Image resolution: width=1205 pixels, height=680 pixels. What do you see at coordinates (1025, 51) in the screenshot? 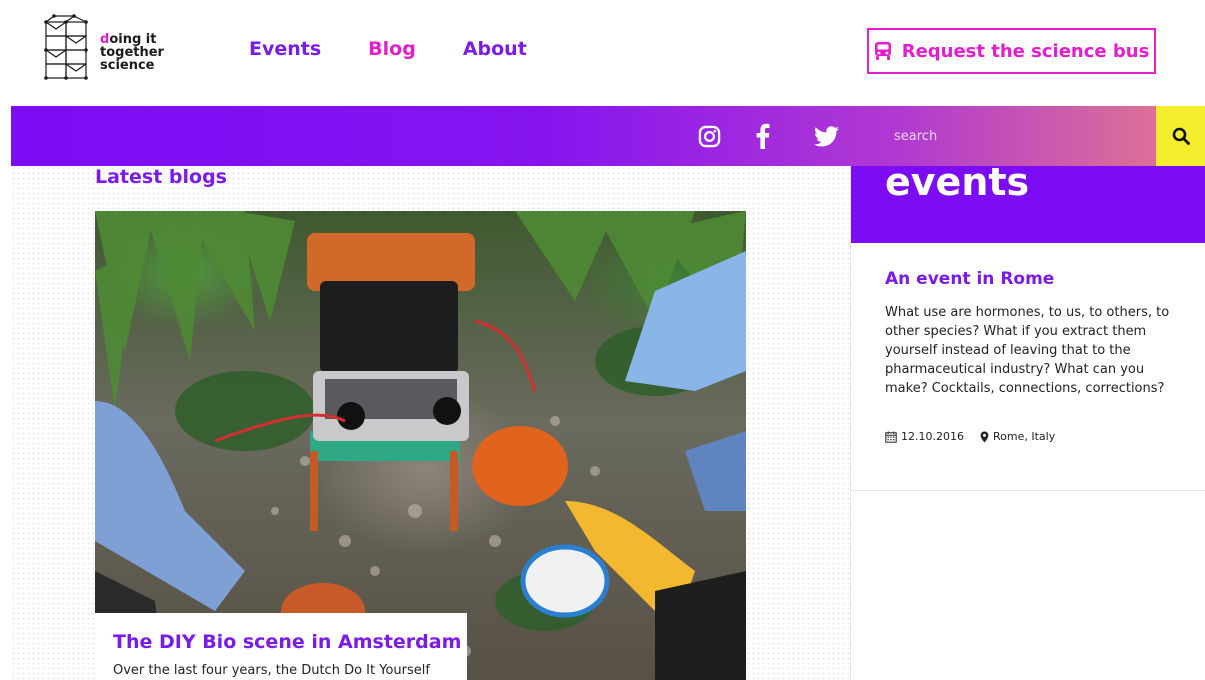
I see `request-button-label: Request the science bus` at bounding box center [1025, 51].